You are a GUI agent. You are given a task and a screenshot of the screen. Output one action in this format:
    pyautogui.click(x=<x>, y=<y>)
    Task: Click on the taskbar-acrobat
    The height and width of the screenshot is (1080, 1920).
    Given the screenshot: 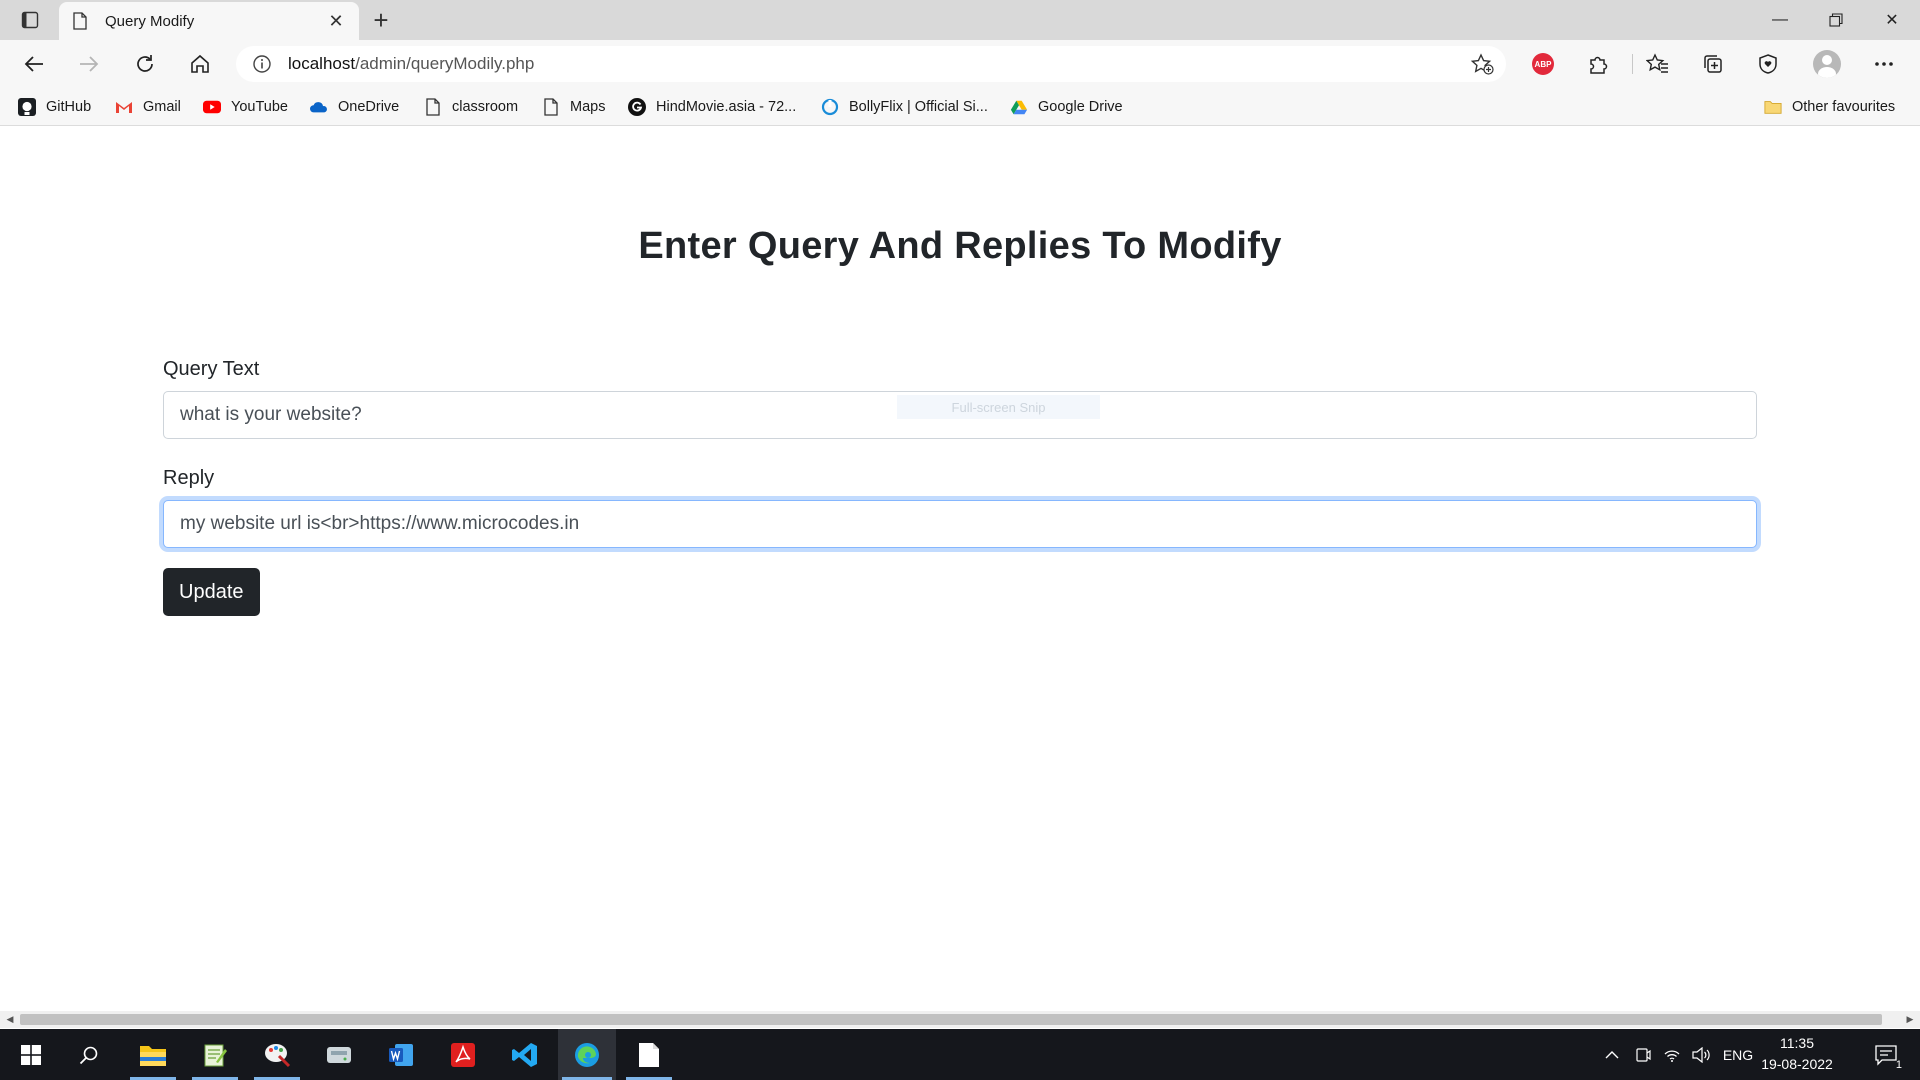 What is the action you would take?
    pyautogui.click(x=463, y=1054)
    